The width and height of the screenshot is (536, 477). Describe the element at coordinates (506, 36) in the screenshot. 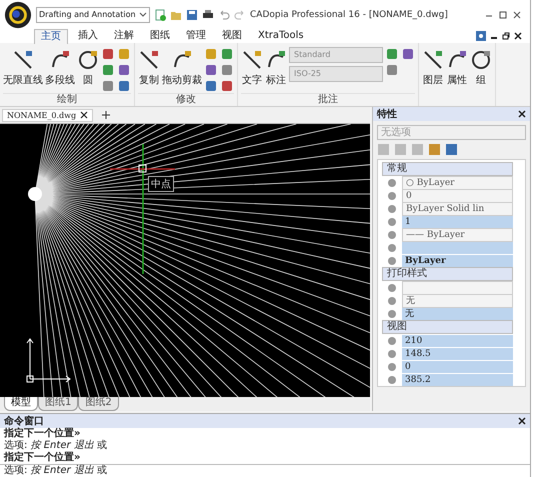

I see `restore-icon` at that location.